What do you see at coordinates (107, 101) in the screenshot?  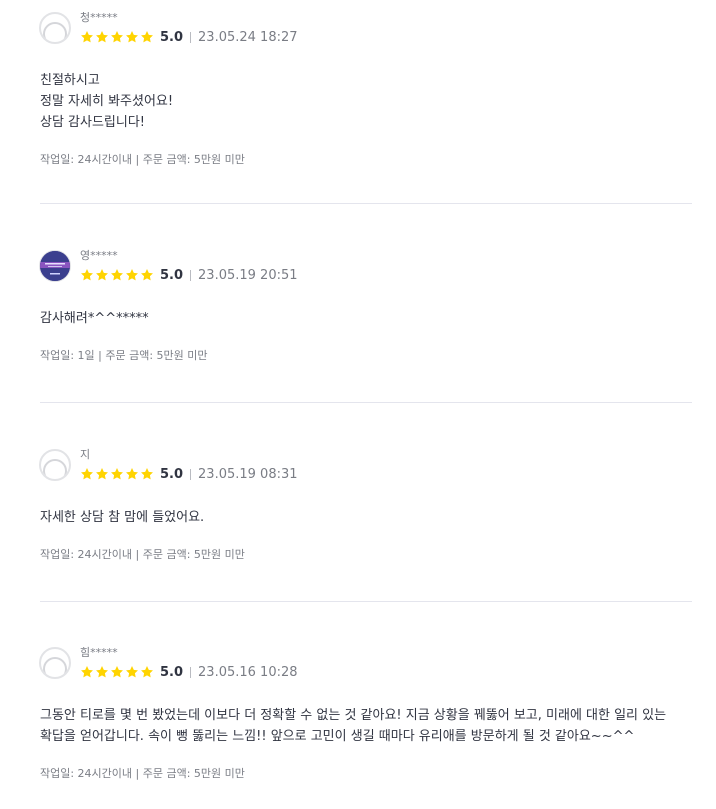 I see `review-content: 친절하시고 정말 자세히 봐주셨어요! 상담 감사드립니다!` at bounding box center [107, 101].